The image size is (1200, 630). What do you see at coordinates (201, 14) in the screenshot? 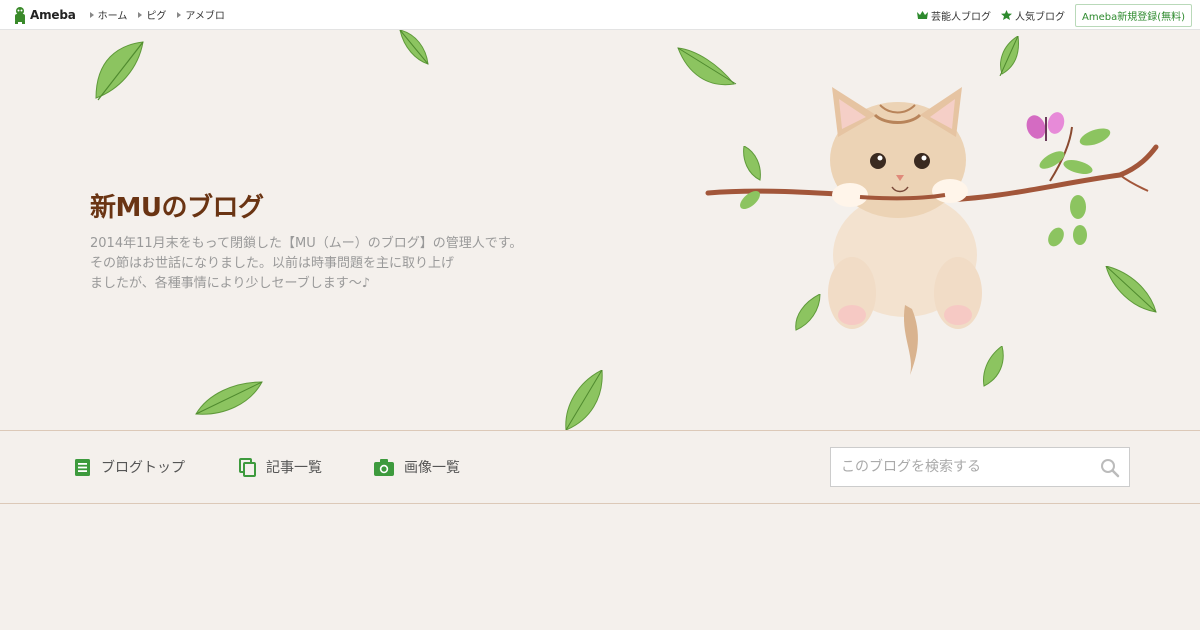
I see `nav-link-ameblo: アメブロ` at bounding box center [201, 14].